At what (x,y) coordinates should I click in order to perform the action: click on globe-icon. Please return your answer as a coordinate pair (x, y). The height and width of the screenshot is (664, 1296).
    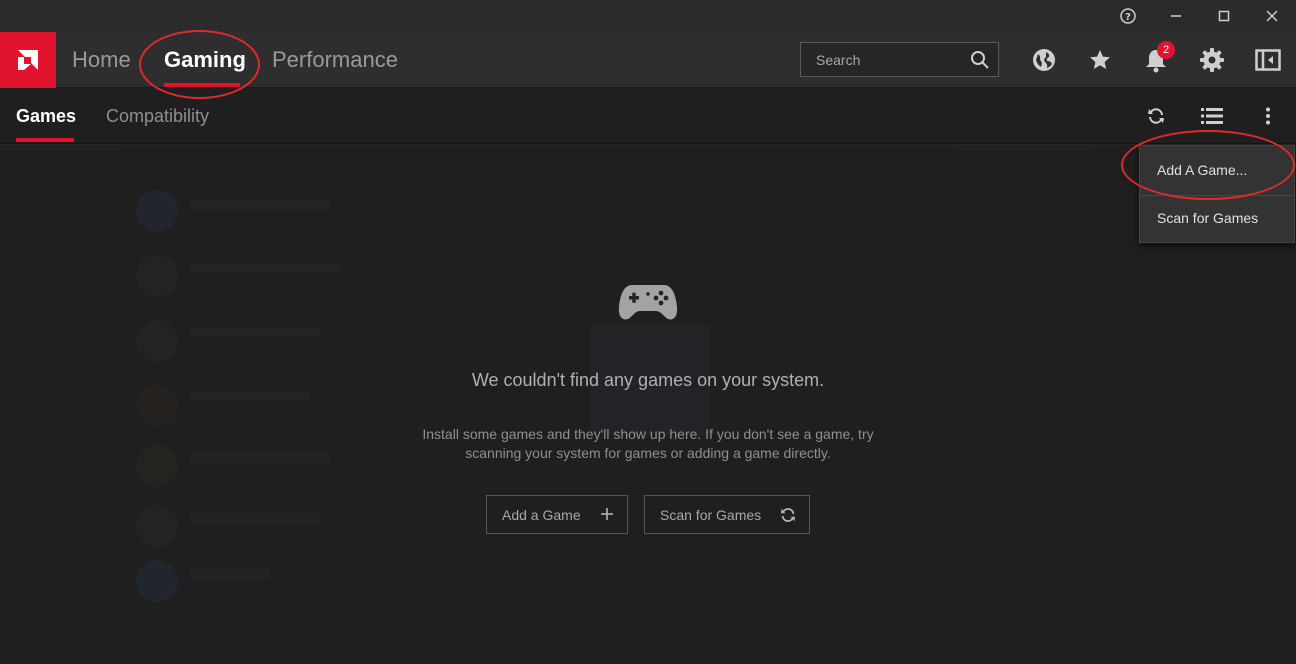
    Looking at the image, I should click on (1044, 60).